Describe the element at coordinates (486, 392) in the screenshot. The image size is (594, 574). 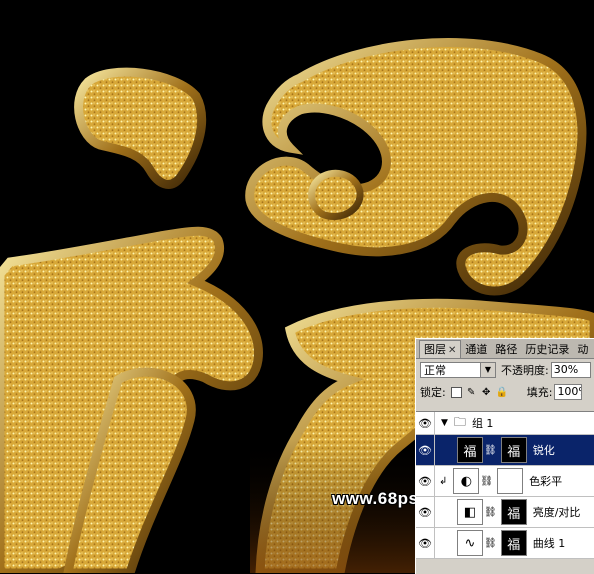
I see `lock-move-icon: ✥` at that location.